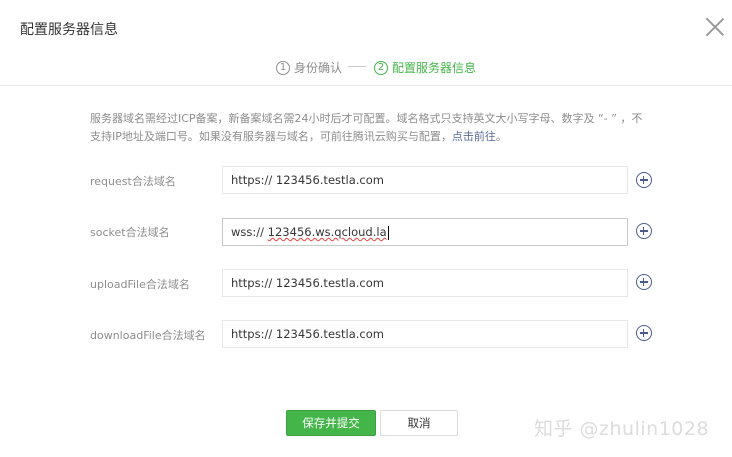 This screenshot has height=457, width=732. I want to click on request-domain-value: https:// 123456.testla.com, so click(307, 180).